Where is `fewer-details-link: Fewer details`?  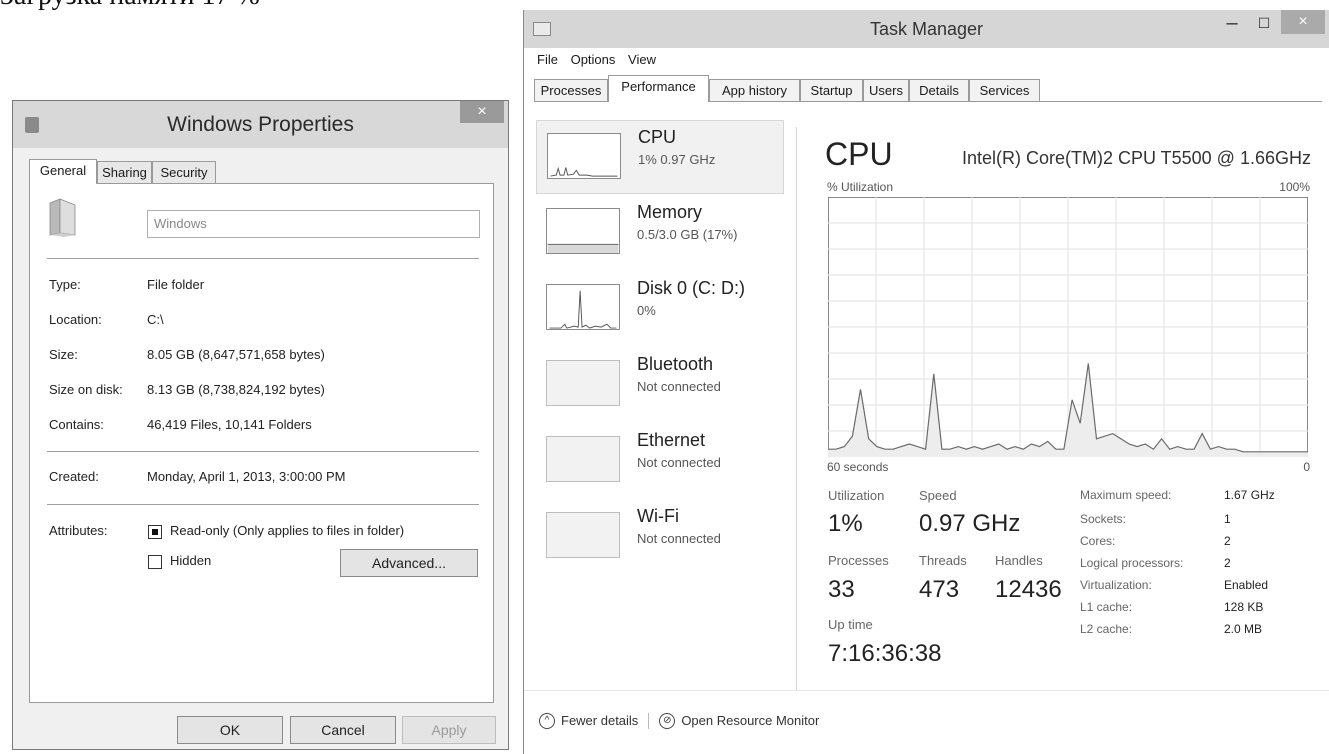
fewer-details-link: Fewer details is located at coordinates (599, 720).